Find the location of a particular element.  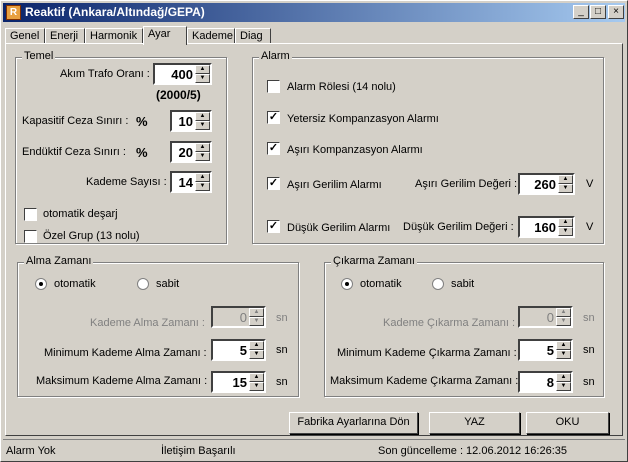

alma-max-value: 15 is located at coordinates (239, 382).